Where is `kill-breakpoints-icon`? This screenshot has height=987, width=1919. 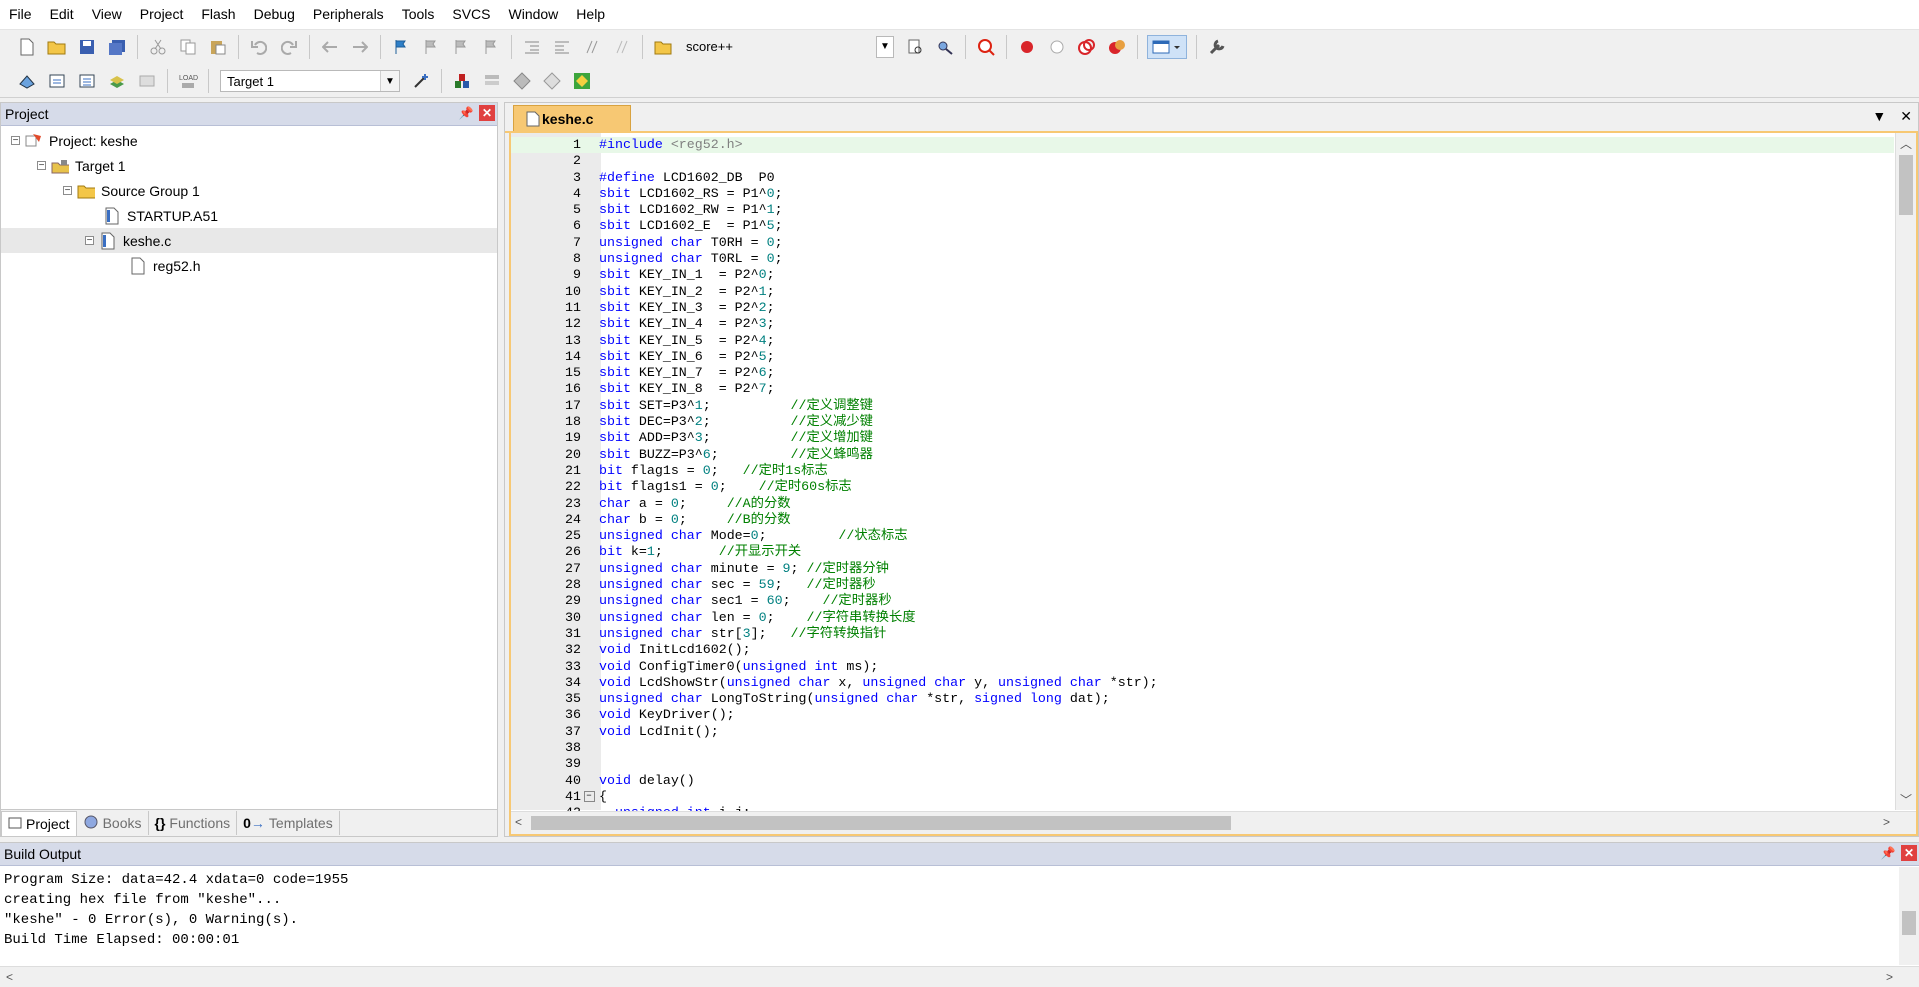 kill-breakpoints-icon is located at coordinates (1117, 47).